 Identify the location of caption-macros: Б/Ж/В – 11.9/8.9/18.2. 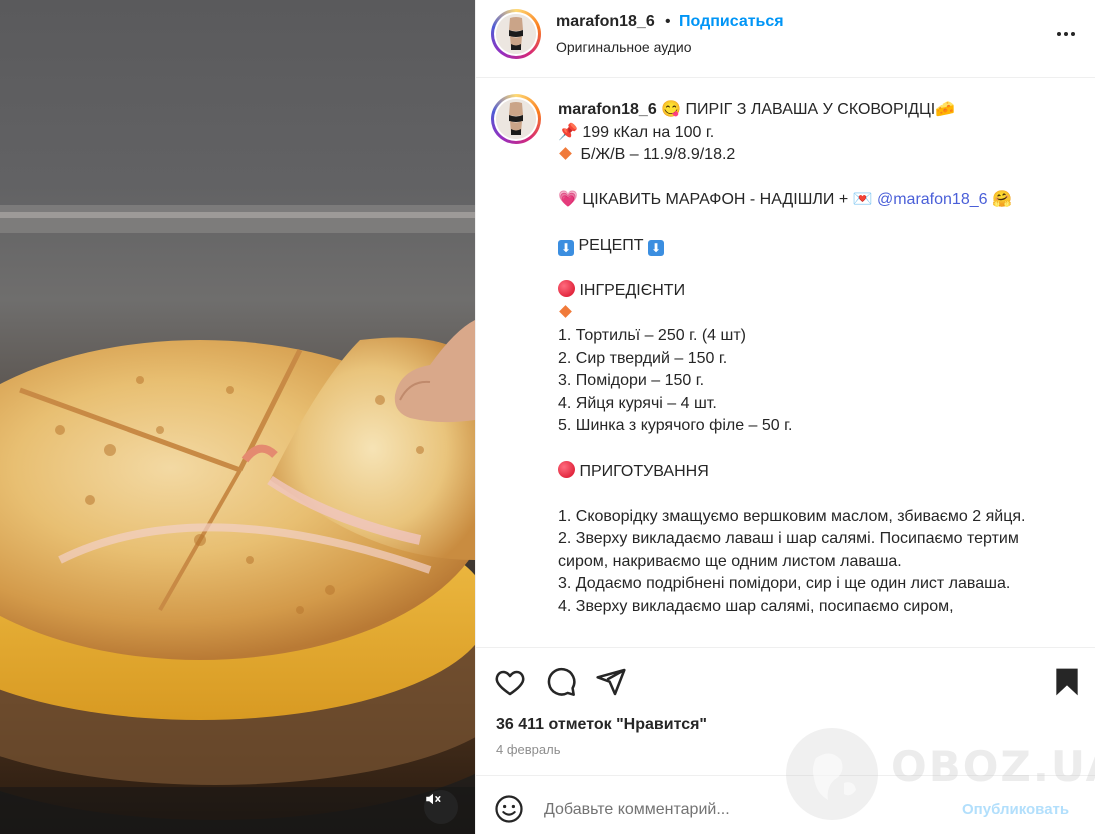
(658, 155).